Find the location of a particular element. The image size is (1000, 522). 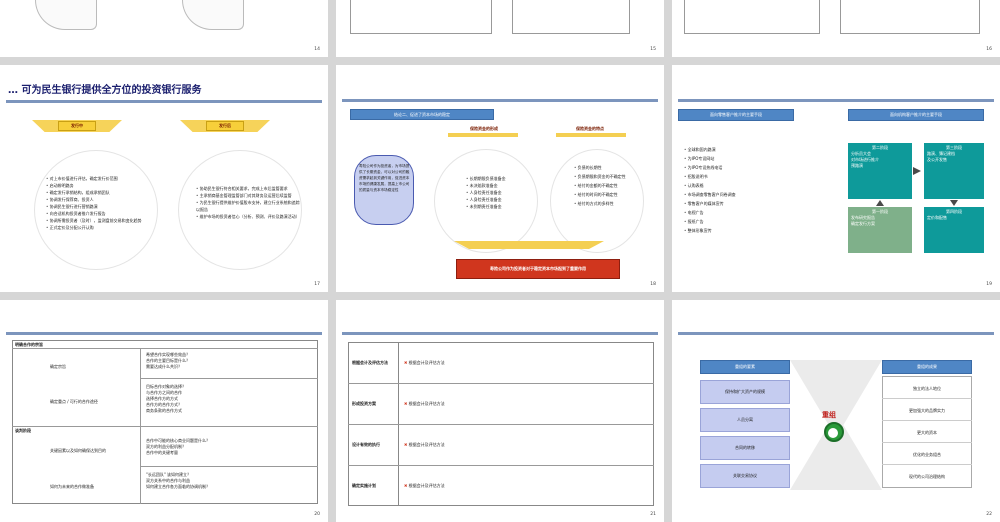

stage-left-label: 发行中 is located at coordinates (77, 126).